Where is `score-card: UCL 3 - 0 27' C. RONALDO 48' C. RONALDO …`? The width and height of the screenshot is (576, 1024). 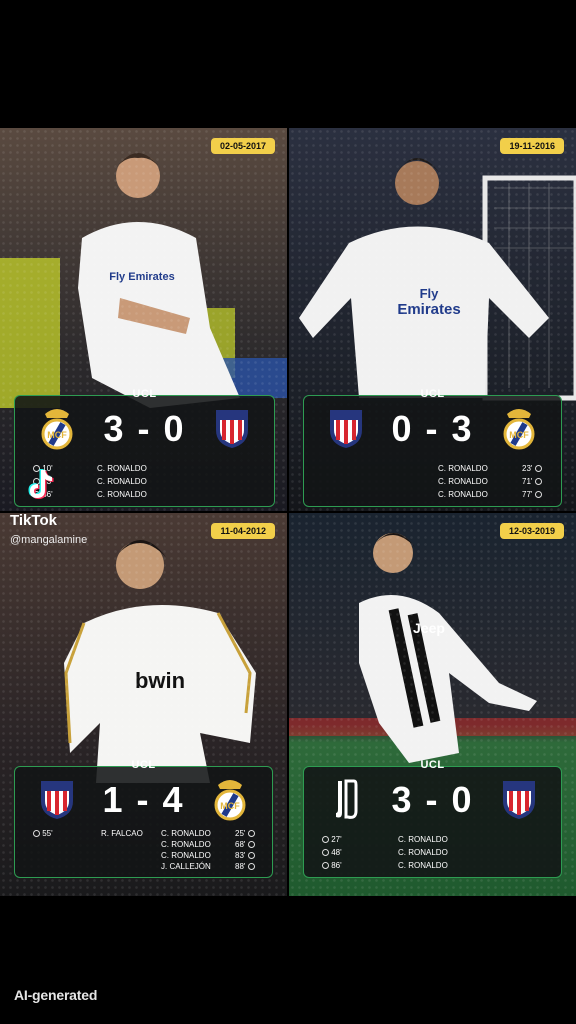 score-card: UCL 3 - 0 27' C. RONALDO 48' C. RONALDO … is located at coordinates (432, 818).